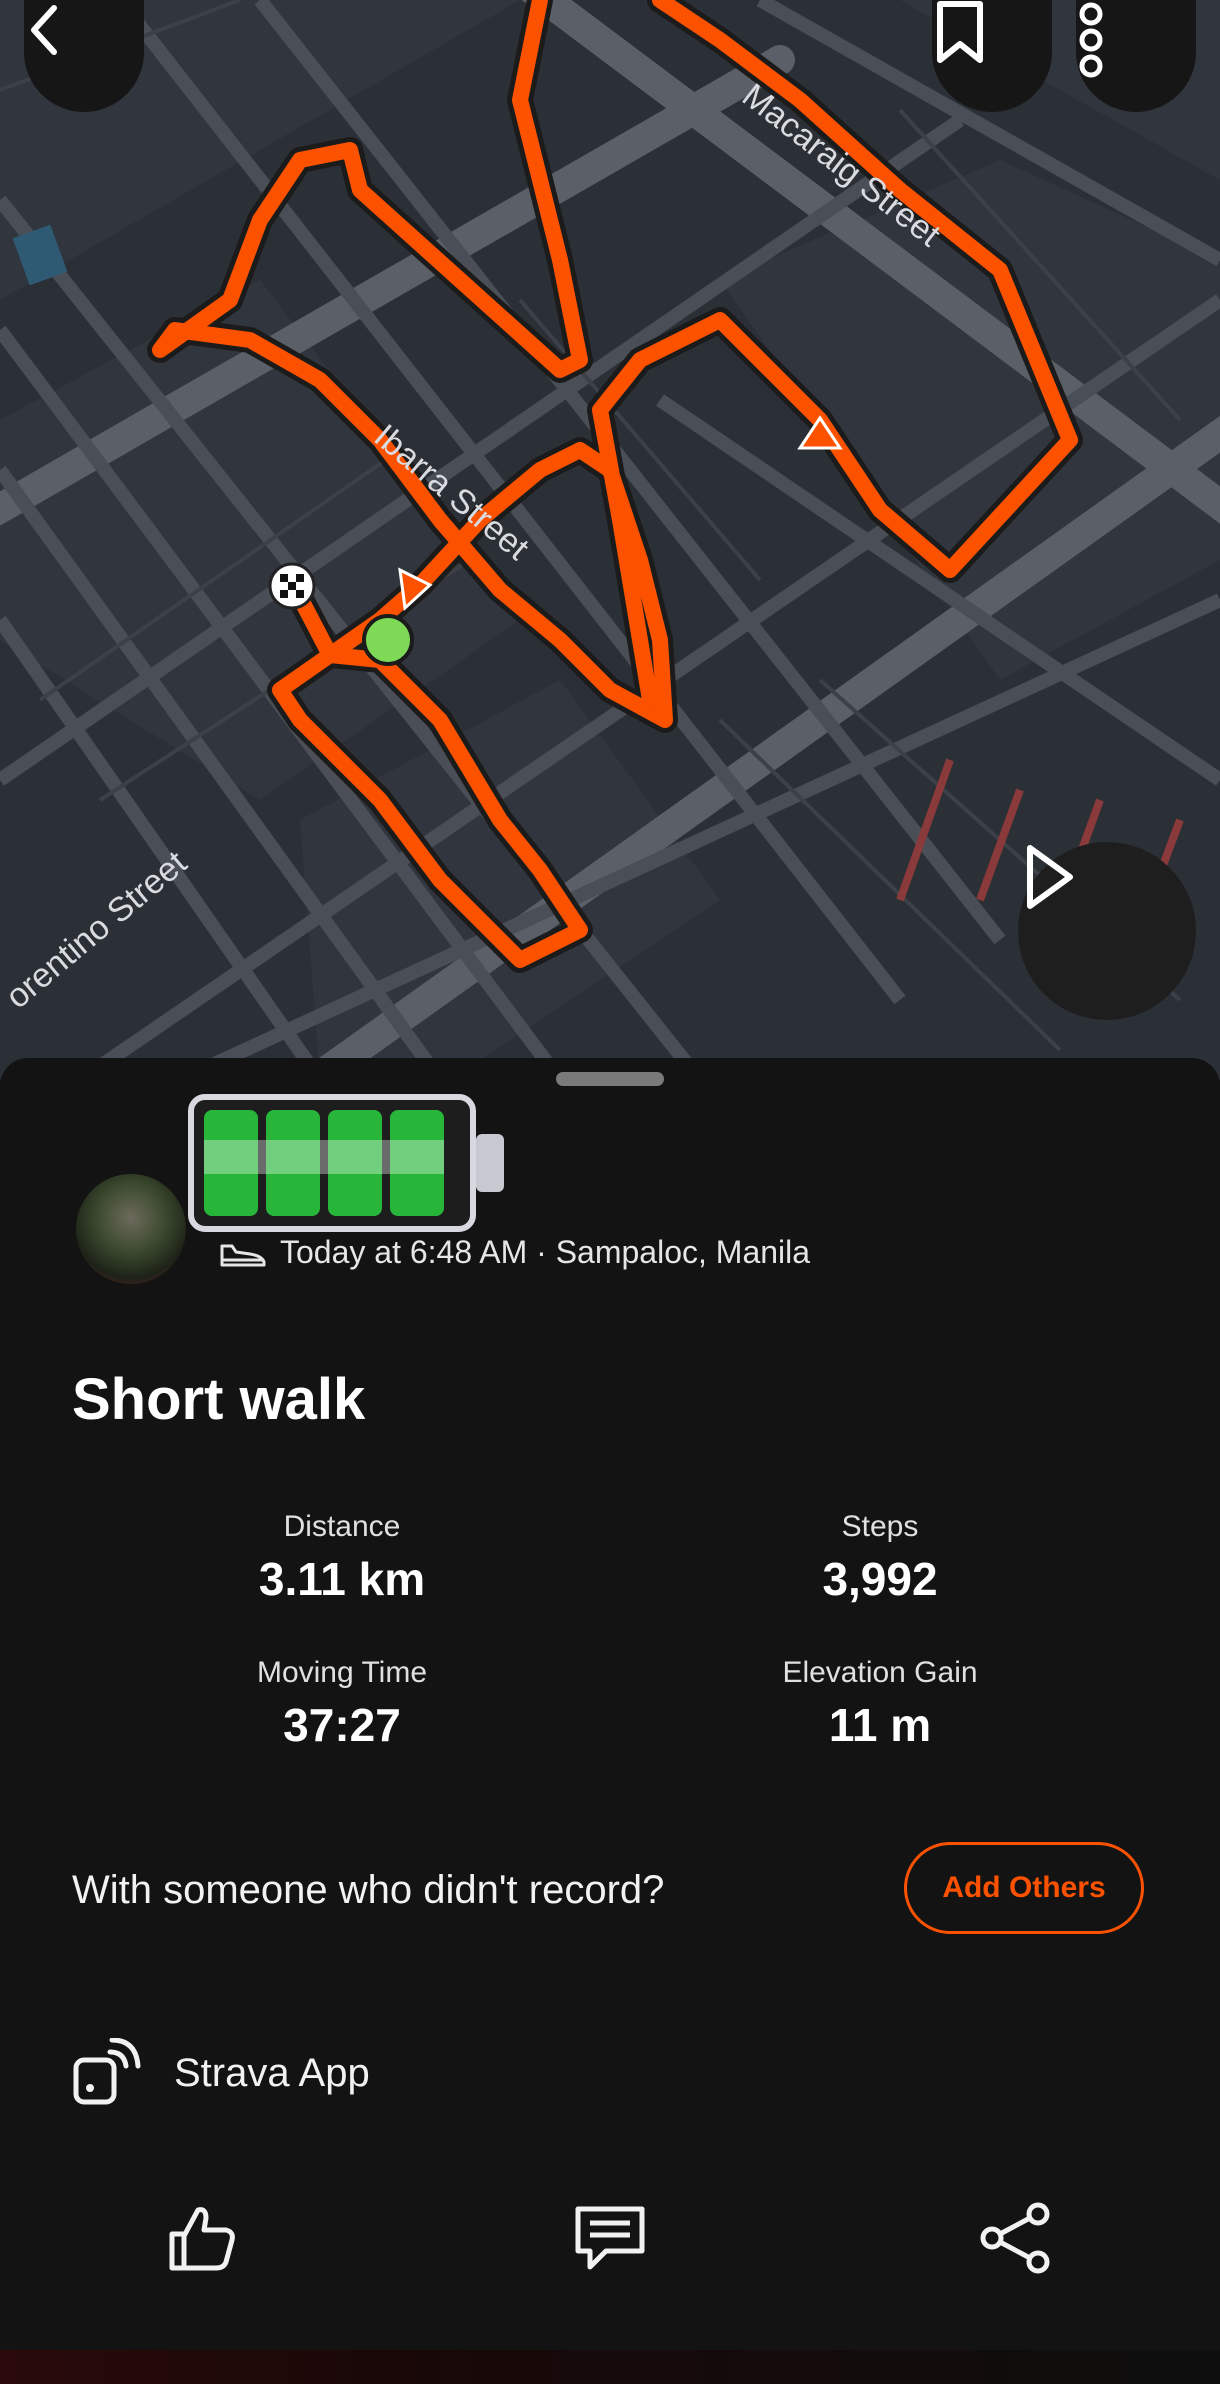 The height and width of the screenshot is (2384, 1220). I want to click on device-row: Strava App, so click(221, 2073).